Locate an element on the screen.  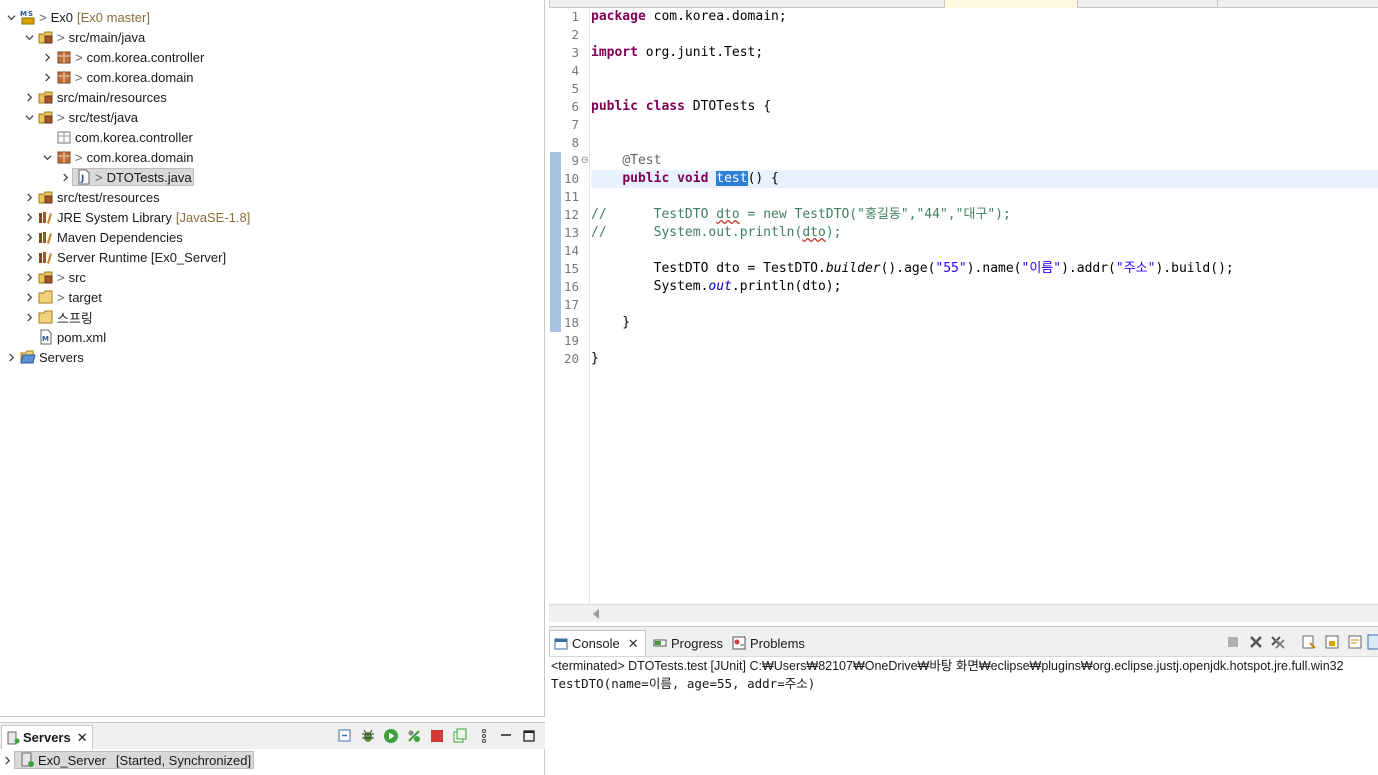
code-line: @Test is located at coordinates (984, 161).